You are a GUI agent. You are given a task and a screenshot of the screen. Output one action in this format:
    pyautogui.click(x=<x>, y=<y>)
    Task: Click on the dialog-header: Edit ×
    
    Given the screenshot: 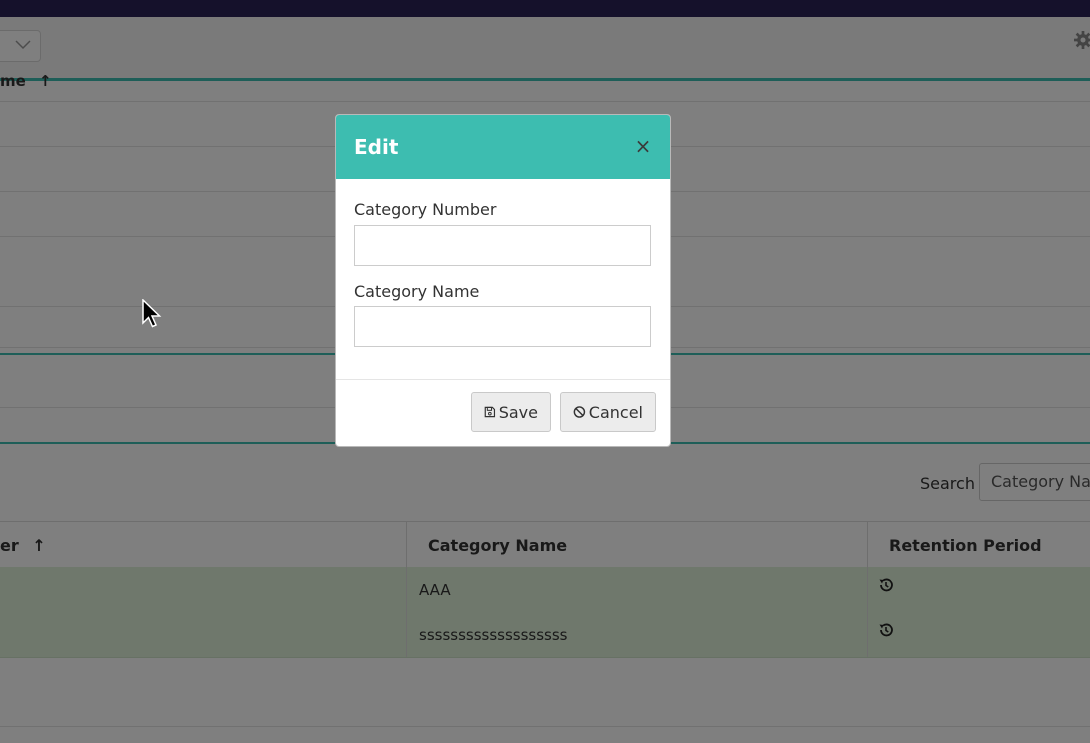 What is the action you would take?
    pyautogui.click(x=503, y=147)
    